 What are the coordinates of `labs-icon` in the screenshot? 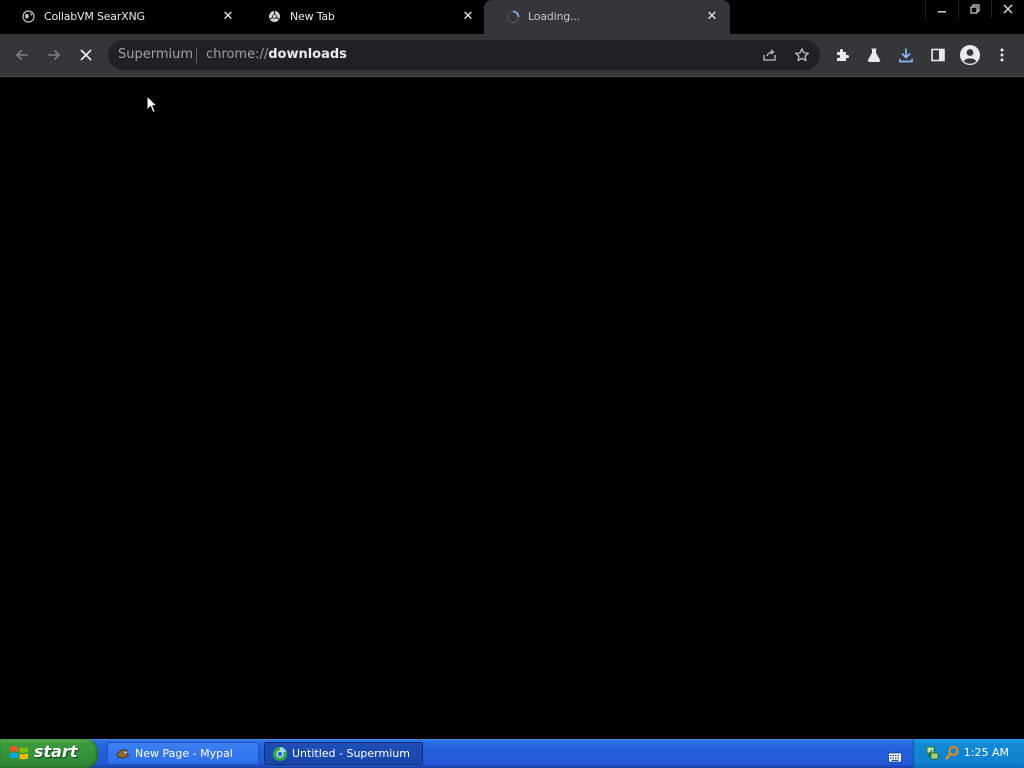 It's located at (874, 55).